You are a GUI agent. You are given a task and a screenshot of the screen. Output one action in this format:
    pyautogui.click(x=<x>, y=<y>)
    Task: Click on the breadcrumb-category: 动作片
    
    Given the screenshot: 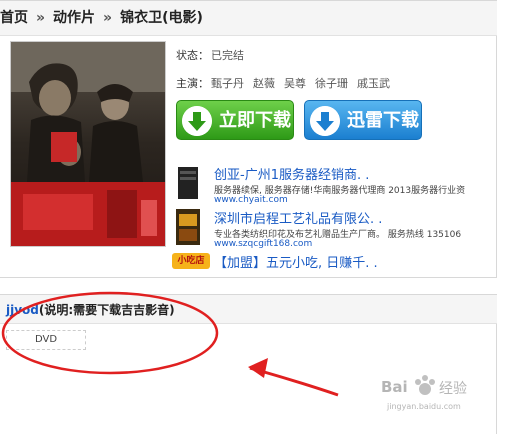 What is the action you would take?
    pyautogui.click(x=74, y=18)
    